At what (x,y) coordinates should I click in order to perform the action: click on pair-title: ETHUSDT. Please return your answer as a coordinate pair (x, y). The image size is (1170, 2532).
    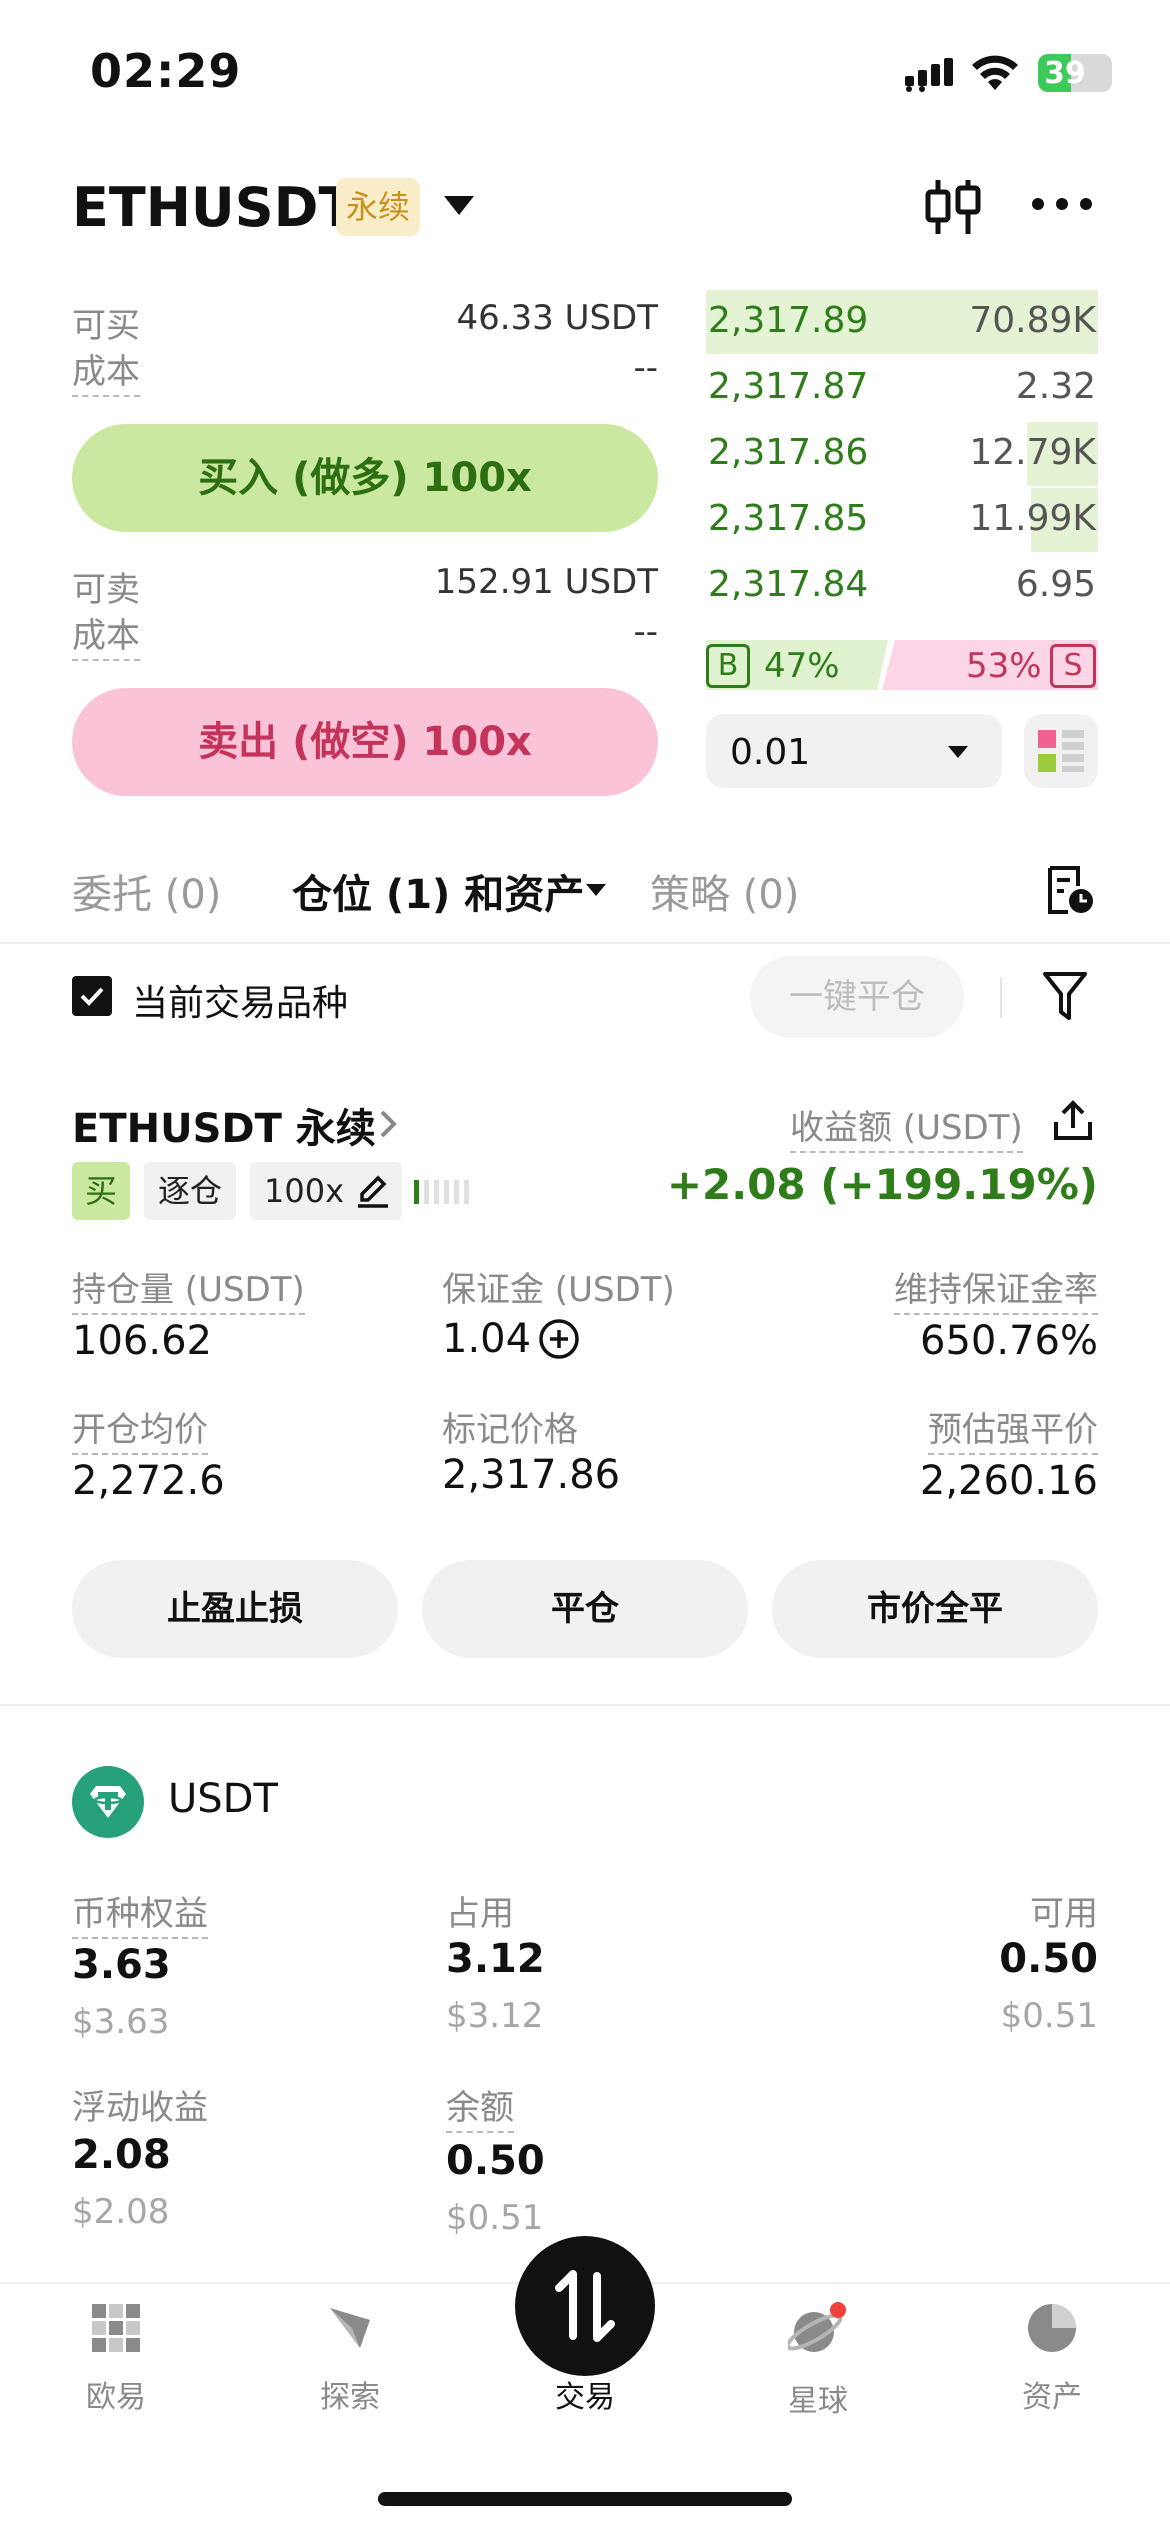
    Looking at the image, I should click on (213, 207).